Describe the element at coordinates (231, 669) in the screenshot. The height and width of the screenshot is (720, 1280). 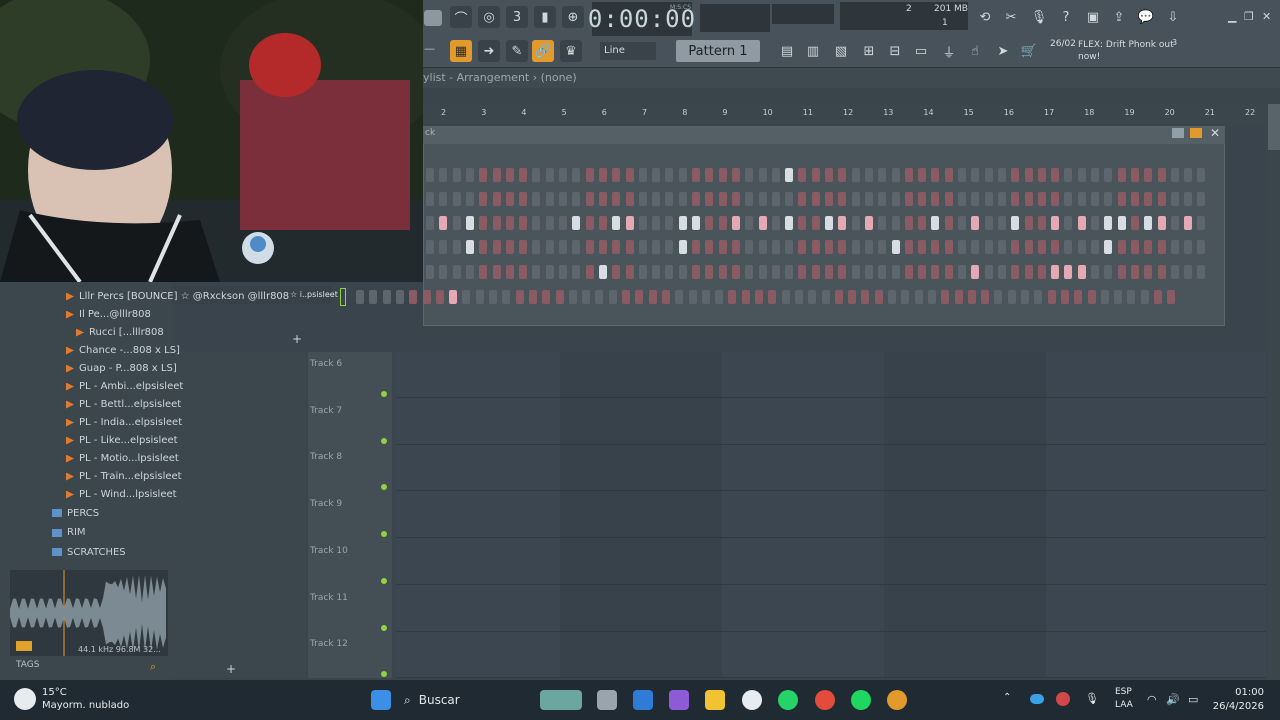
I see `add-track-icon: +` at that location.